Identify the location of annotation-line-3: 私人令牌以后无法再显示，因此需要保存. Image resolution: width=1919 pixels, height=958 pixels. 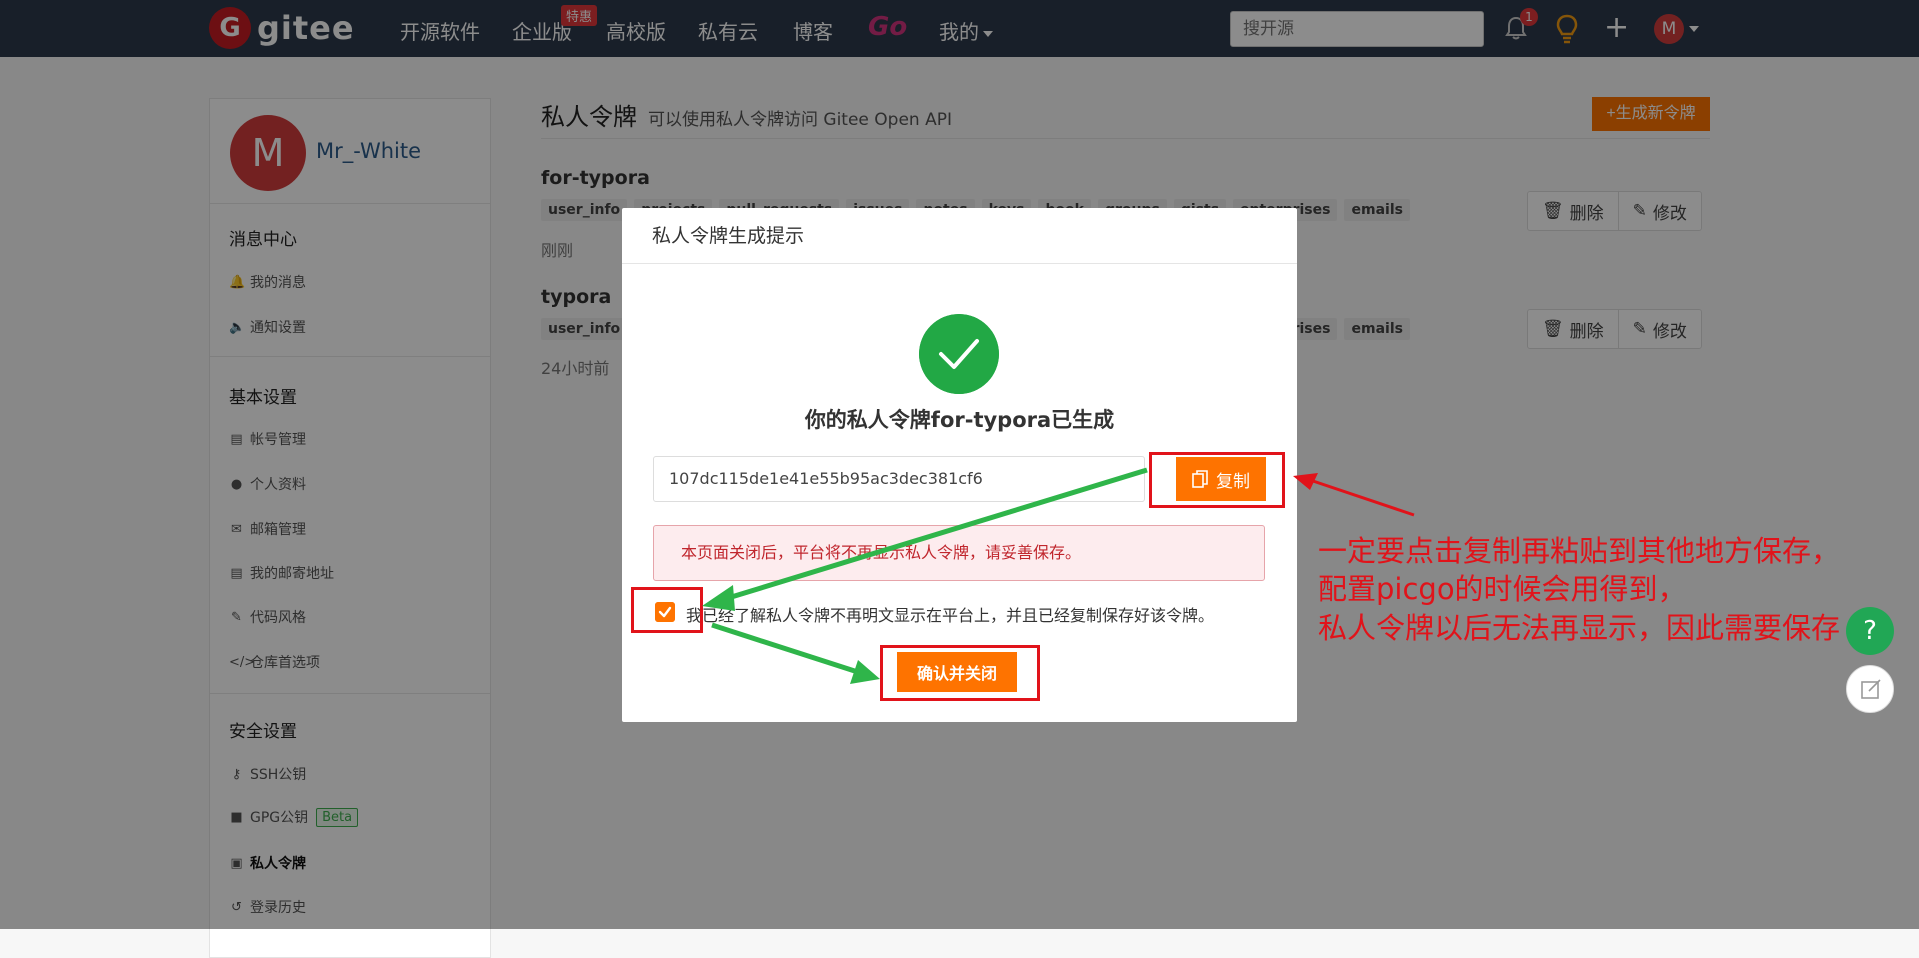
(1579, 628).